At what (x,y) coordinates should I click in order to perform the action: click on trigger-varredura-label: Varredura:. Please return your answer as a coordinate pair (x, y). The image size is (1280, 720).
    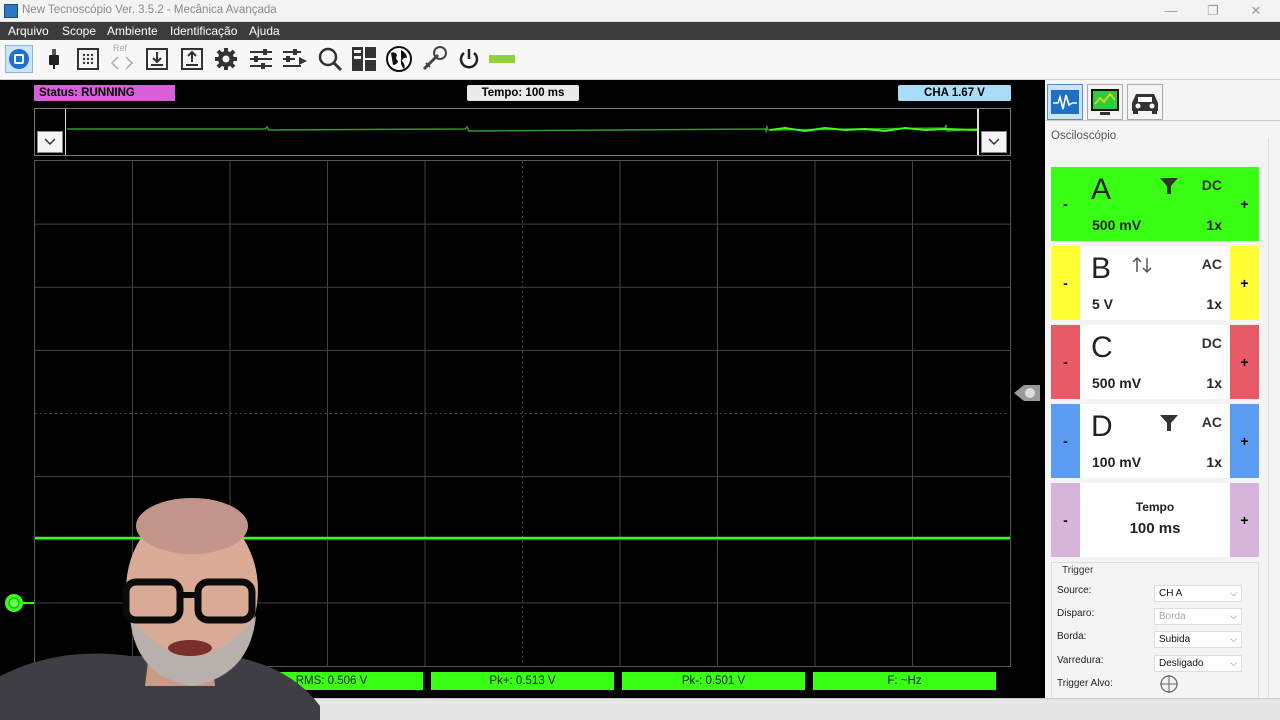
    Looking at the image, I should click on (1080, 660).